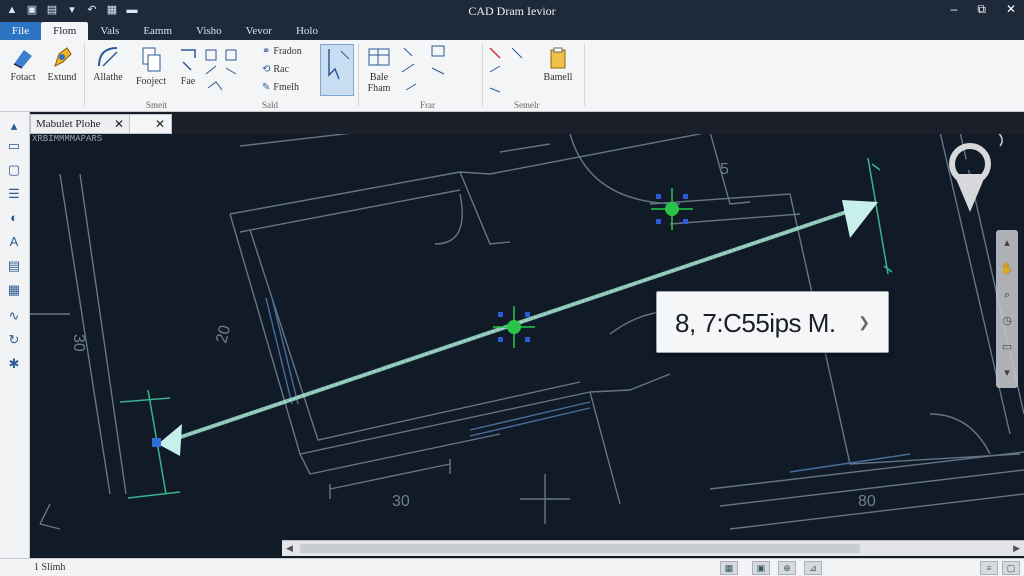 The width and height of the screenshot is (1024, 576). What do you see at coordinates (63, 57) in the screenshot?
I see `pen-icon` at bounding box center [63, 57].